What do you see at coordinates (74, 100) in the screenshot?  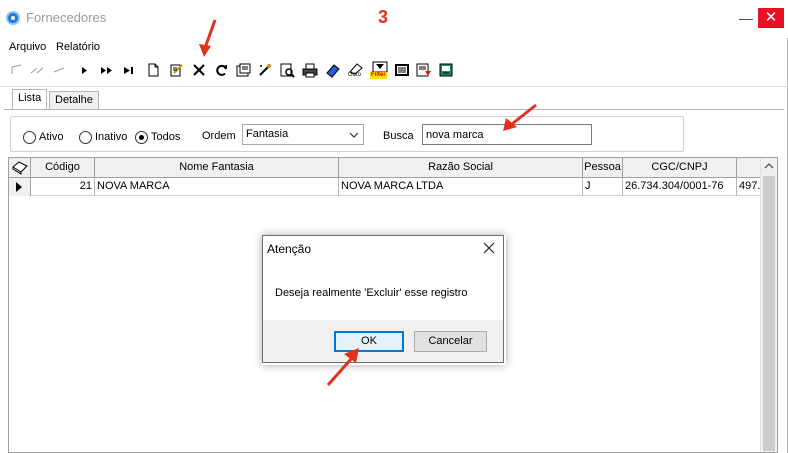 I see `tab-detalhe: Detalhe` at bounding box center [74, 100].